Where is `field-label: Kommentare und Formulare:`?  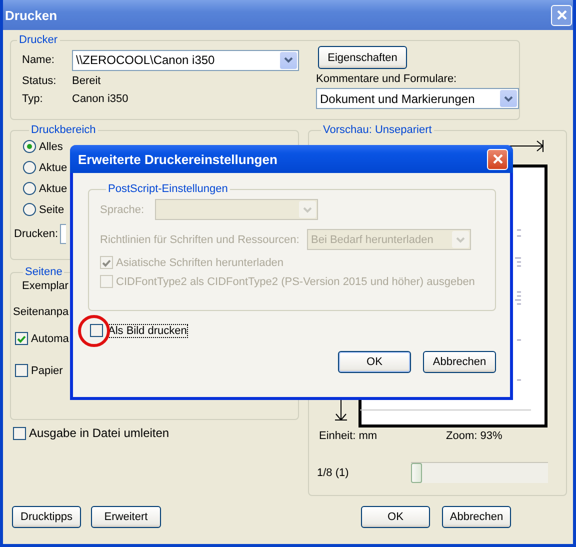
field-label: Kommentare und Formulare: is located at coordinates (387, 79).